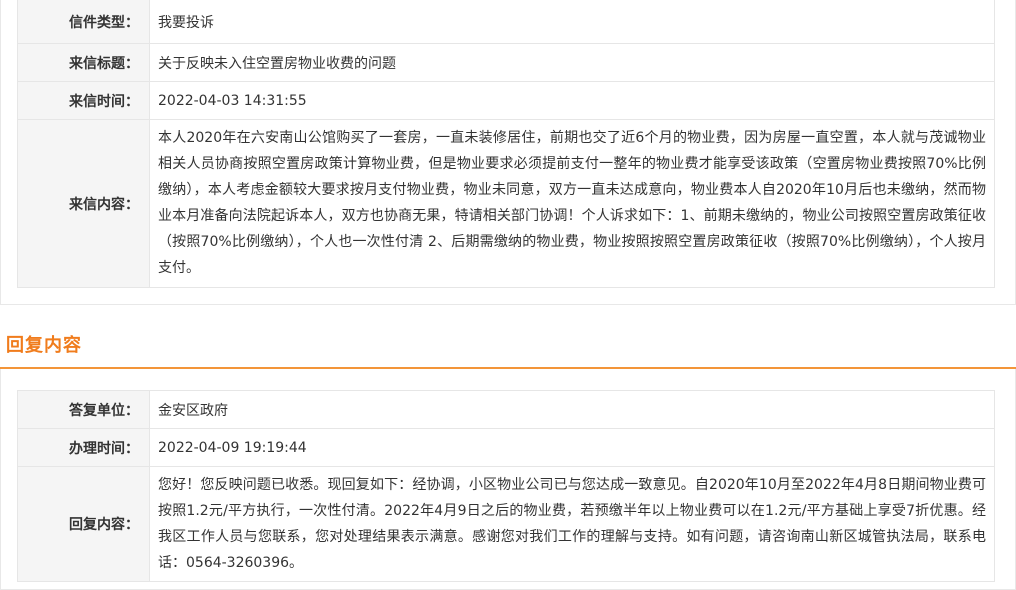 Image resolution: width=1016 pixels, height=590 pixels. What do you see at coordinates (506, 63) in the screenshot?
I see `letter-title-row: 来信标题： 关于反映未入住空置房物业收费的问题` at bounding box center [506, 63].